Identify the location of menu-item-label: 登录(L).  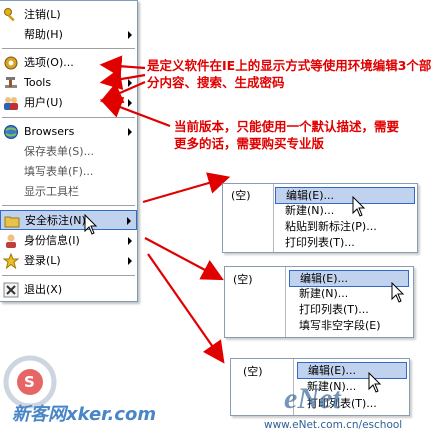
(42, 260).